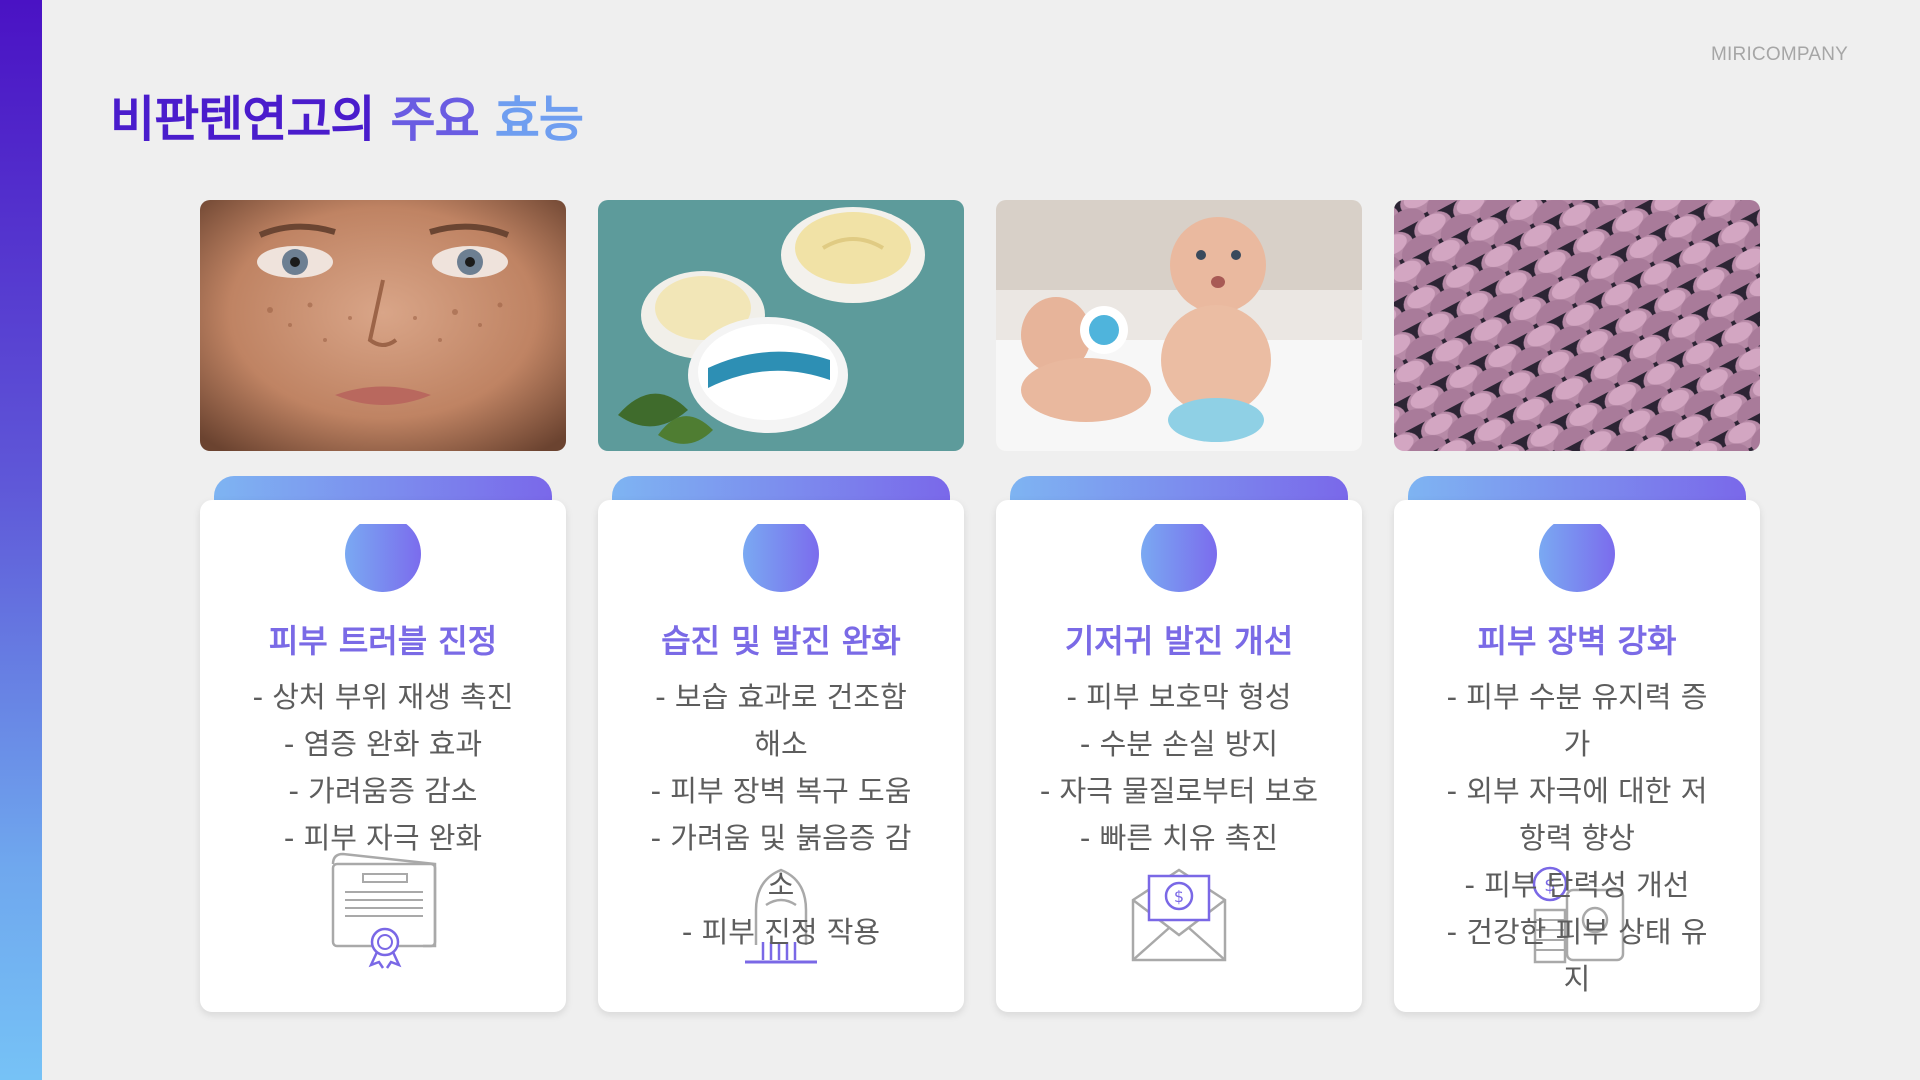 This screenshot has height=1080, width=1920. I want to click on card-item: - 피부 진정 작용, so click(781, 932).